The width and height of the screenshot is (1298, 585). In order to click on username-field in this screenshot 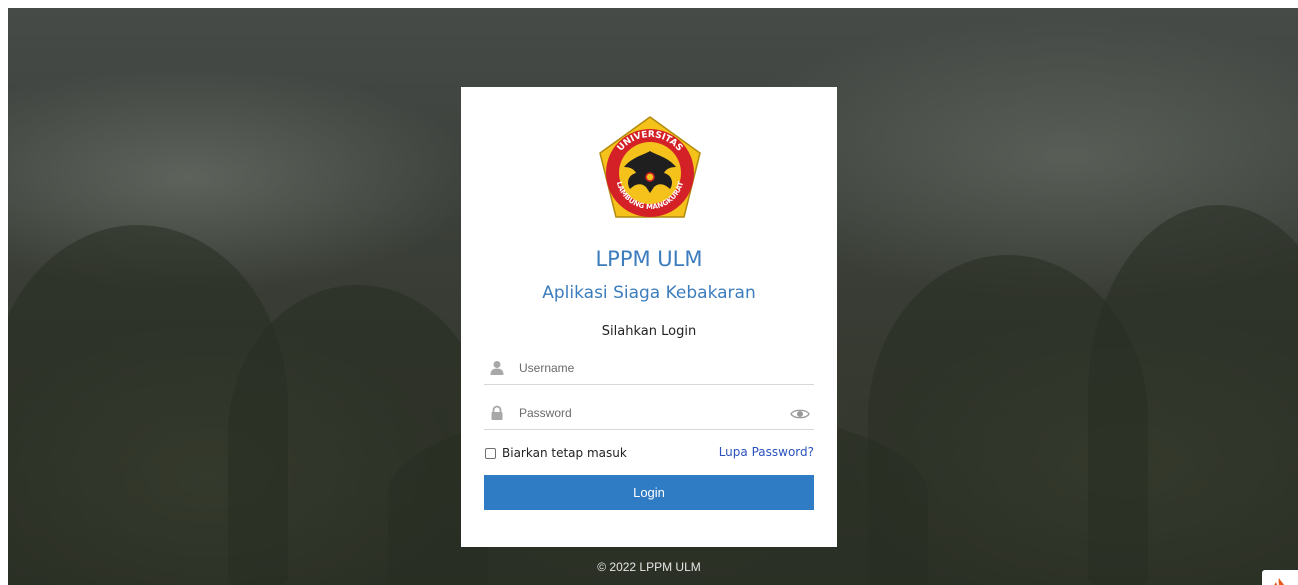, I will do `click(649, 370)`.